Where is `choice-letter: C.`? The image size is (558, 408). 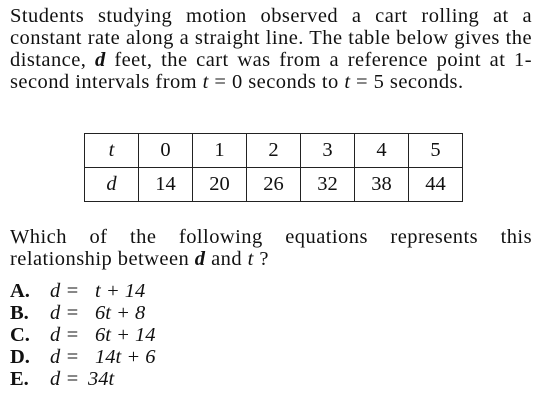
choice-letter: C. is located at coordinates (20, 335).